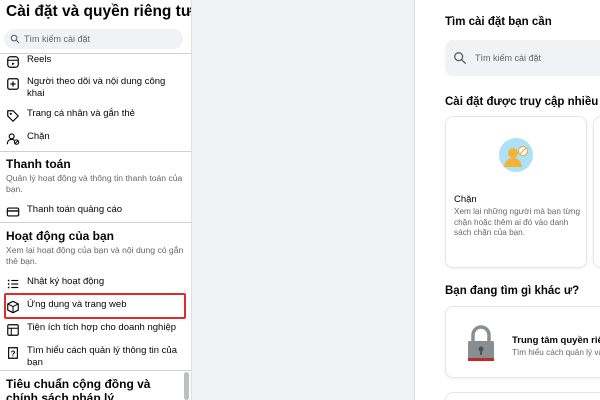  Describe the element at coordinates (186, 386) in the screenshot. I see `sidebar-scrollbar` at that location.